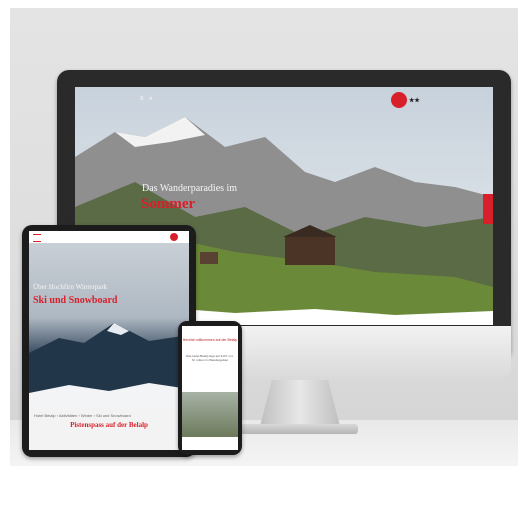  Describe the element at coordinates (300, 403) in the screenshot. I see `imac-stand` at that location.